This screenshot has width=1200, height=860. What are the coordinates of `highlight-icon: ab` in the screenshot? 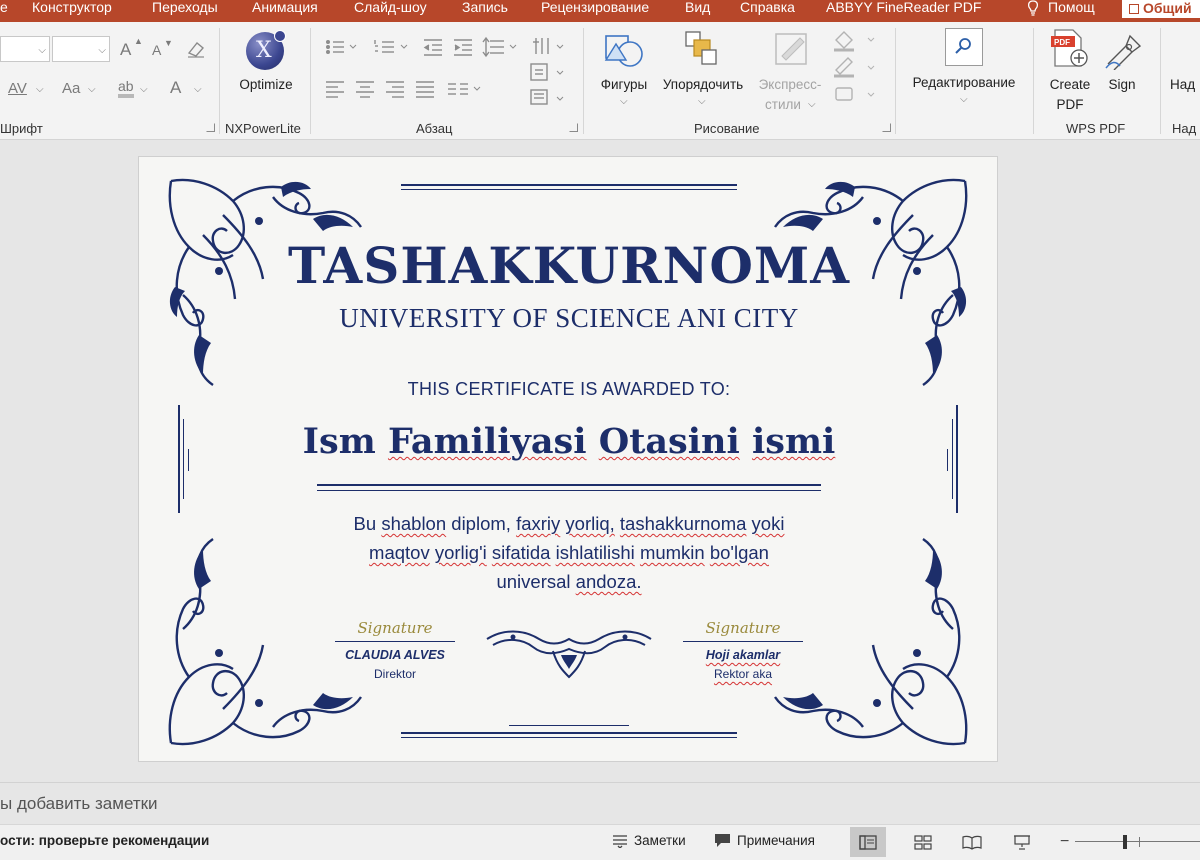 It's located at (126, 88).